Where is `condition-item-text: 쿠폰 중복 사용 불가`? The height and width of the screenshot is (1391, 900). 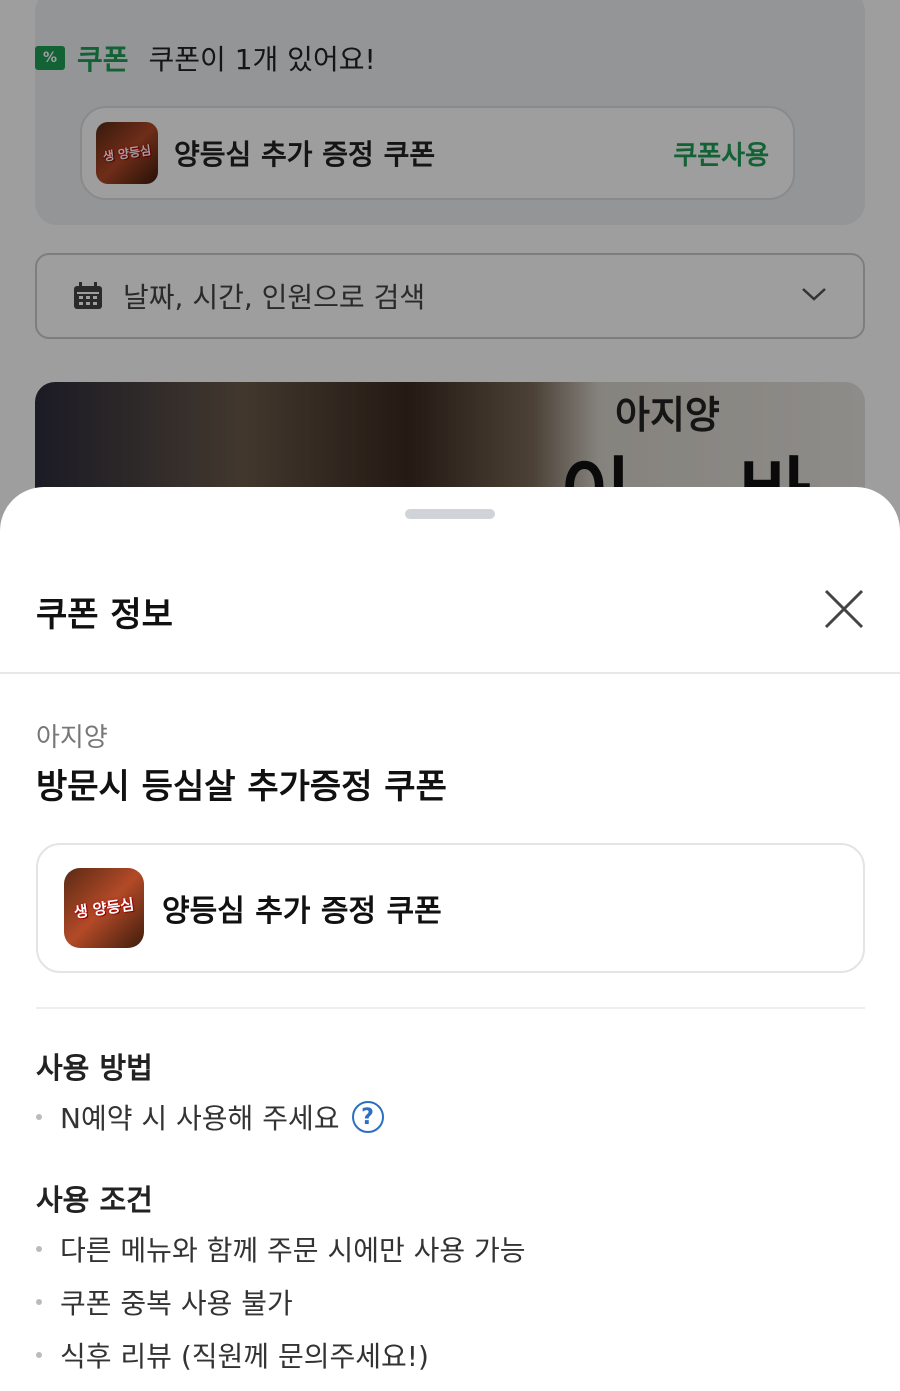 condition-item-text: 쿠폰 중복 사용 불가 is located at coordinates (176, 1303).